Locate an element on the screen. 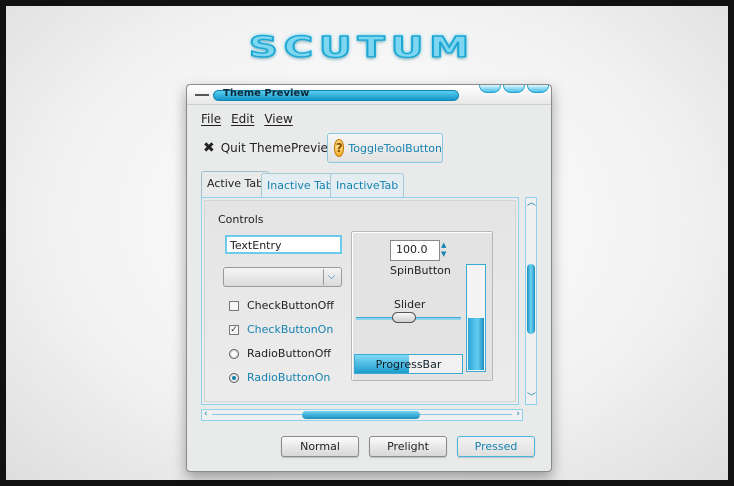  radio-selected-icon is located at coordinates (234, 377).